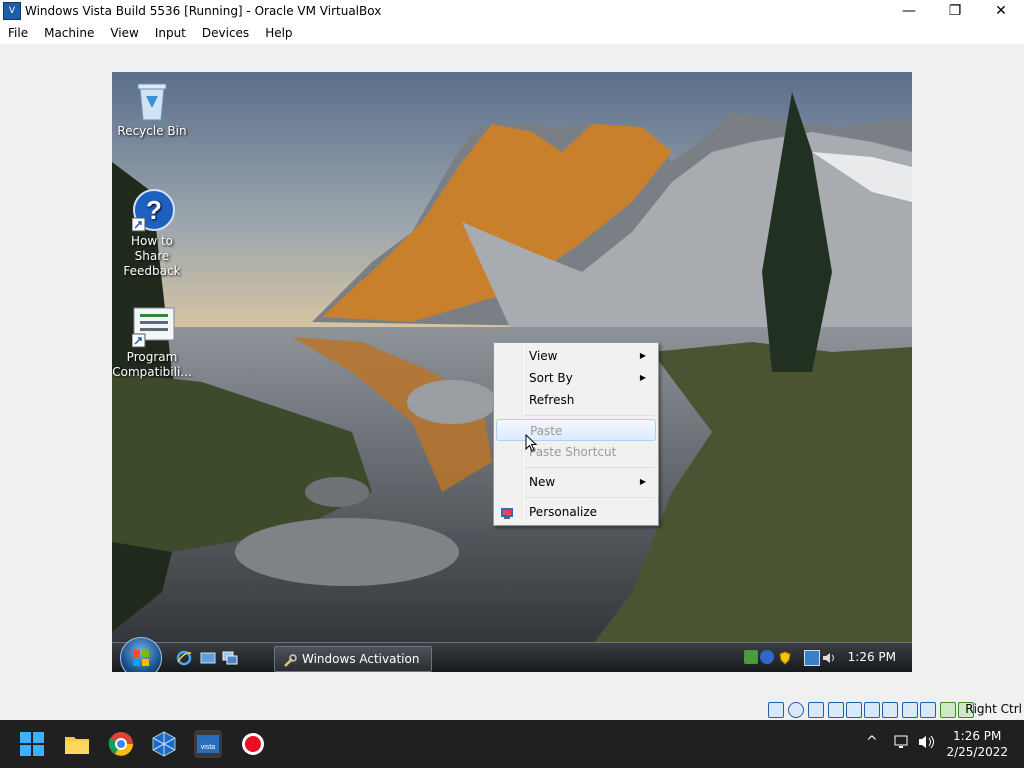 Image resolution: width=1024 pixels, height=768 pixels. Describe the element at coordinates (573, 452) in the screenshot. I see `context-item-label: Paste Shortcut` at that location.